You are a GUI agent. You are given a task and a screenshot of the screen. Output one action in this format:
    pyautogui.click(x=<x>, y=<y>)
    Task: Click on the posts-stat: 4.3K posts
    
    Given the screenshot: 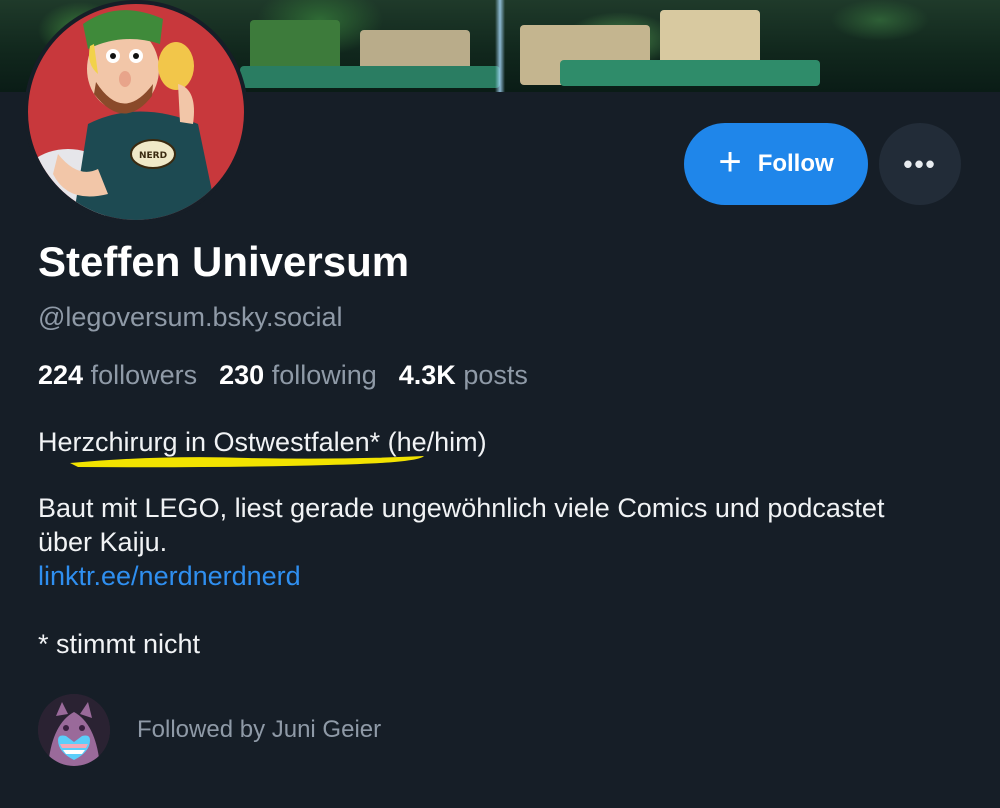 What is the action you would take?
    pyautogui.click(x=463, y=375)
    